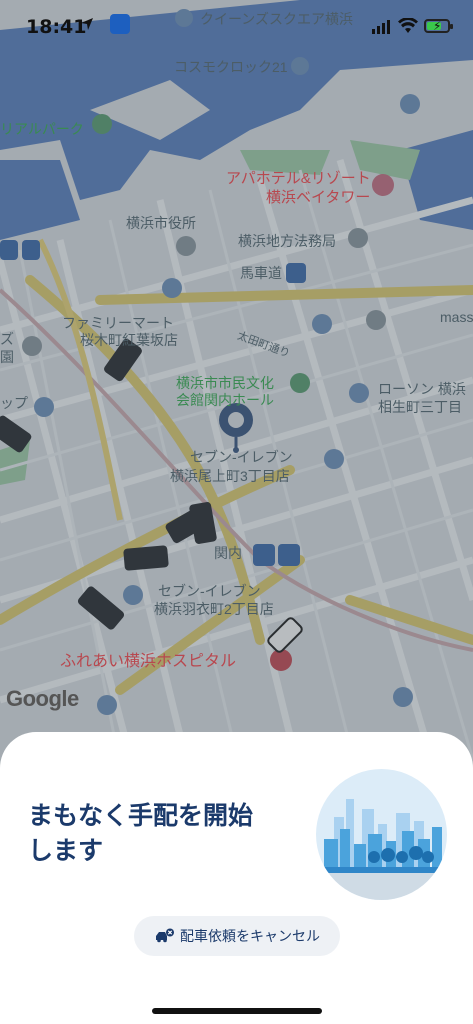 The width and height of the screenshot is (473, 1024). I want to click on home-indicator, so click(237, 1011).